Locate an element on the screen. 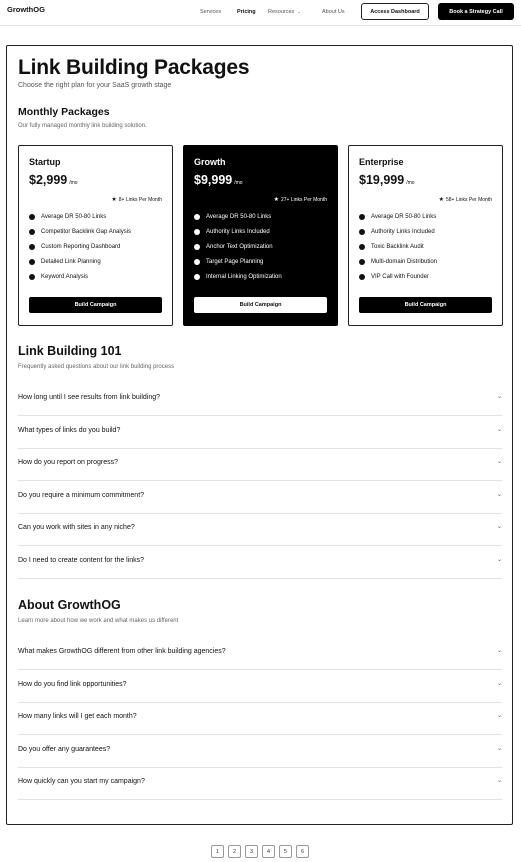  nav-link-about: About Us is located at coordinates (333, 12).